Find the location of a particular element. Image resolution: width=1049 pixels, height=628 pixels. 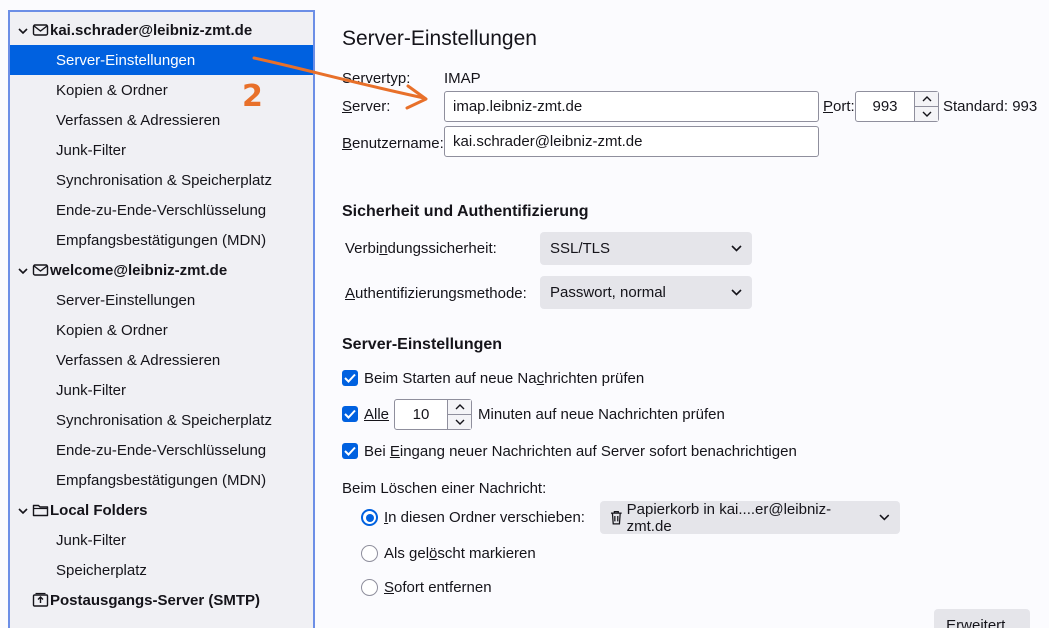

security-heading: Sicherheit und Authentifizierung is located at coordinates (465, 211).